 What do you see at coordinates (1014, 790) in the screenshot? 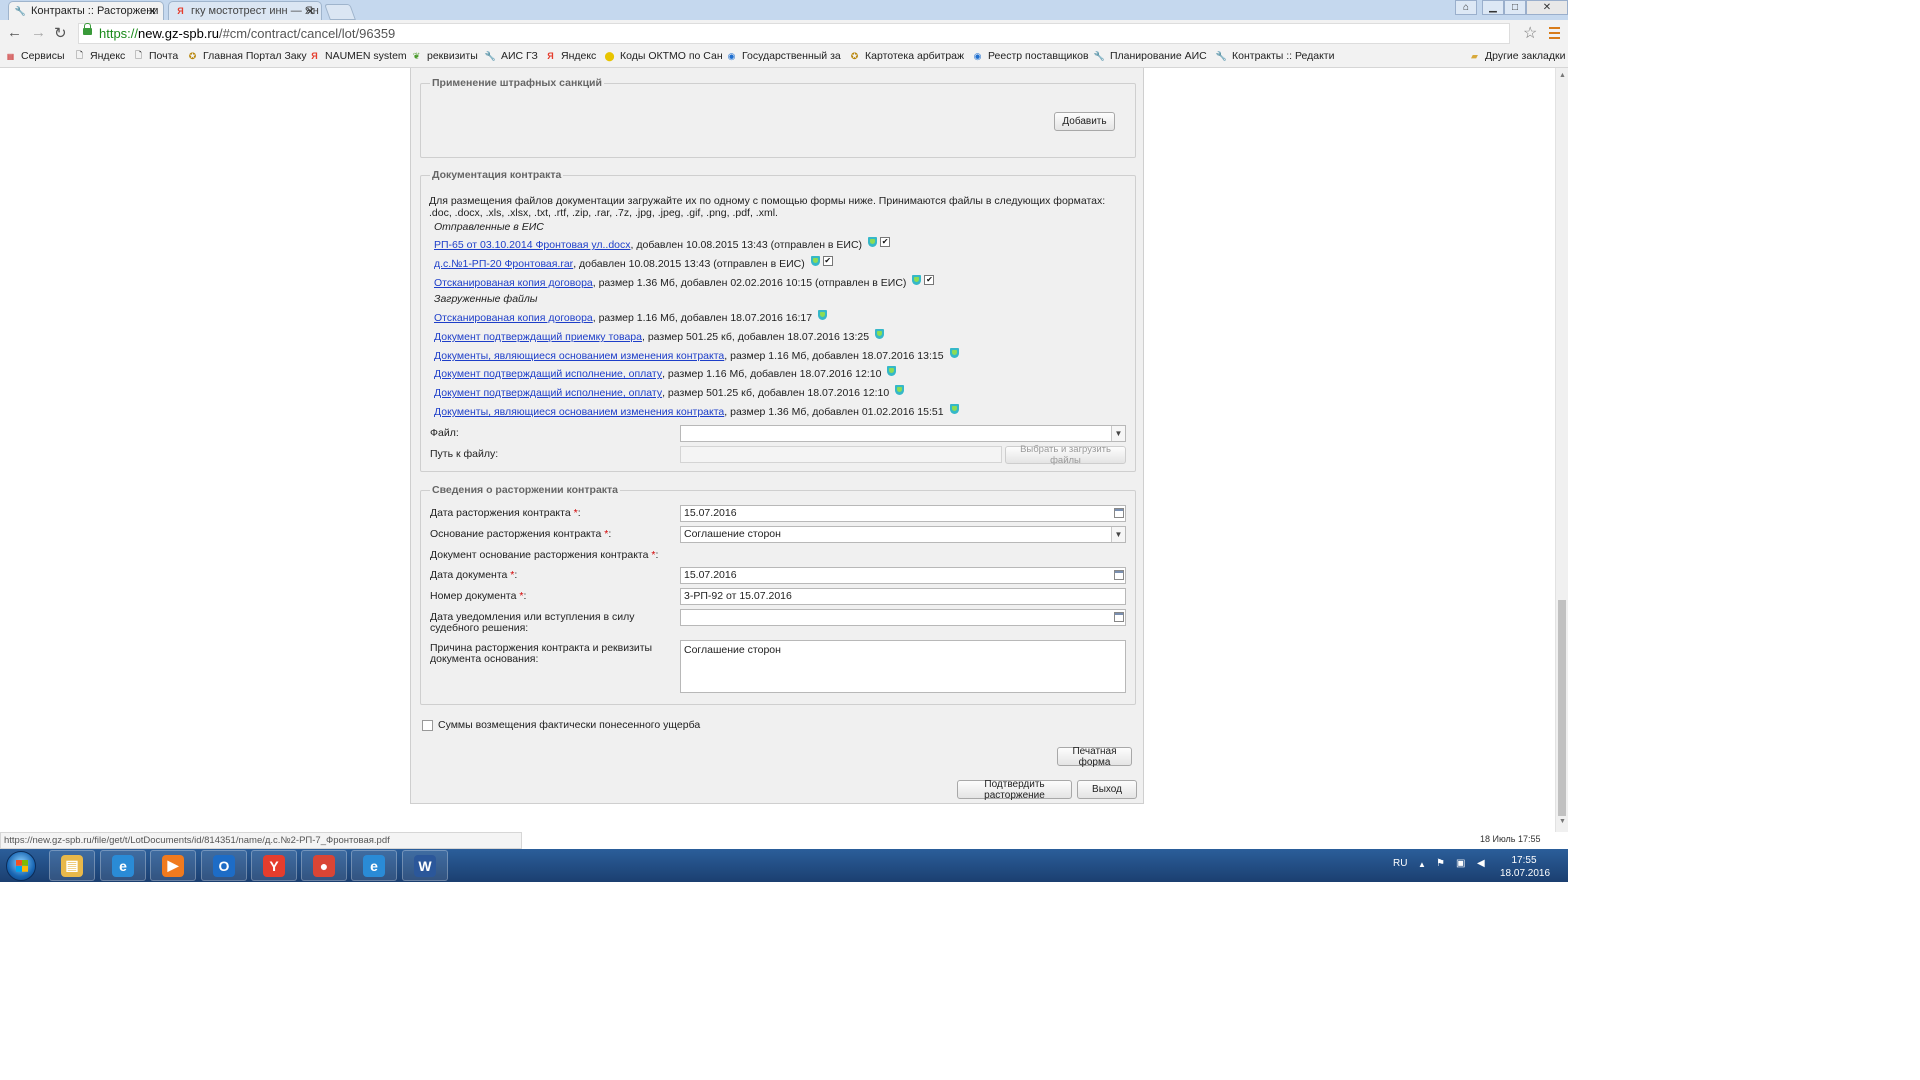
I see `confirm-termination-button: Подтвердить расторжение` at bounding box center [1014, 790].